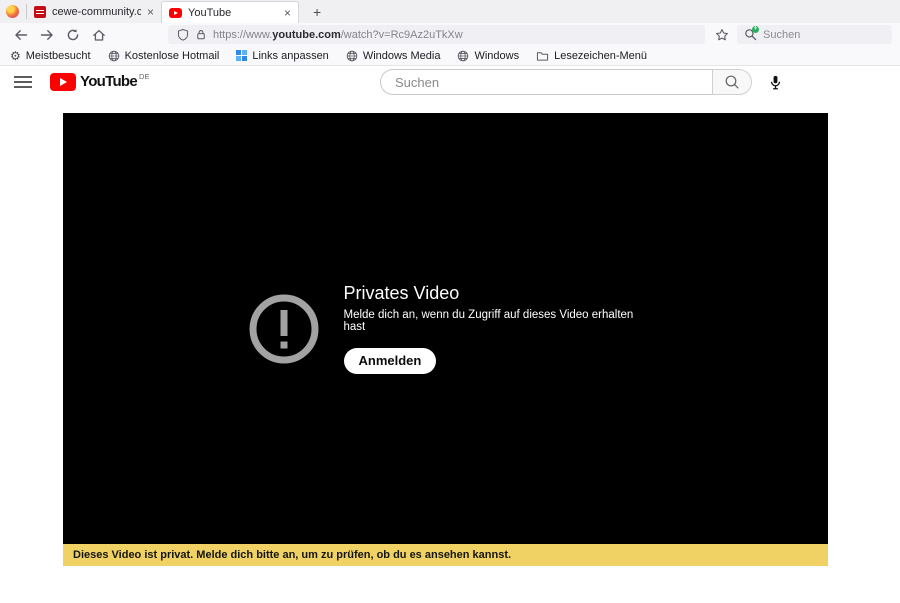 This screenshot has width=900, height=603. I want to click on youtube-search-button, so click(732, 82).